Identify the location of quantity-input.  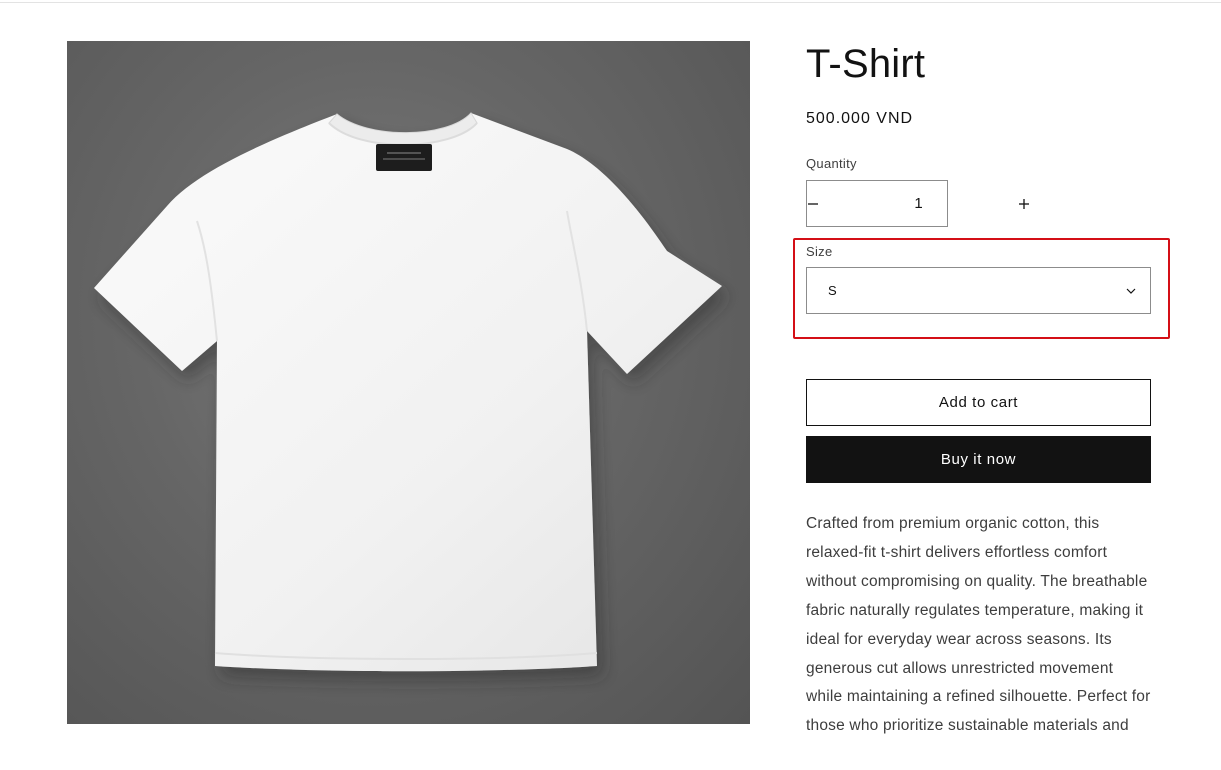
(918, 203).